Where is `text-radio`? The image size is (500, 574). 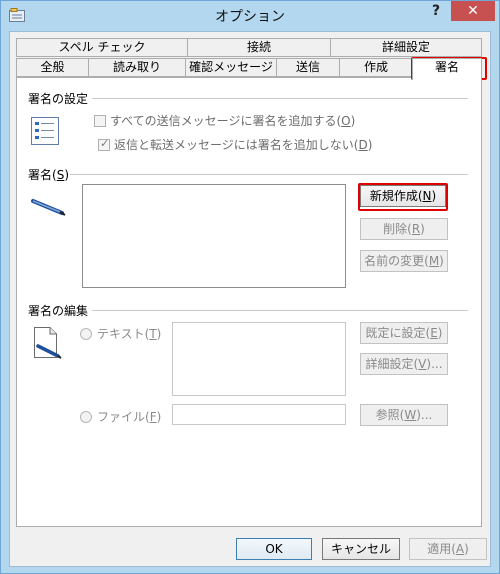
text-radio is located at coordinates (86, 333).